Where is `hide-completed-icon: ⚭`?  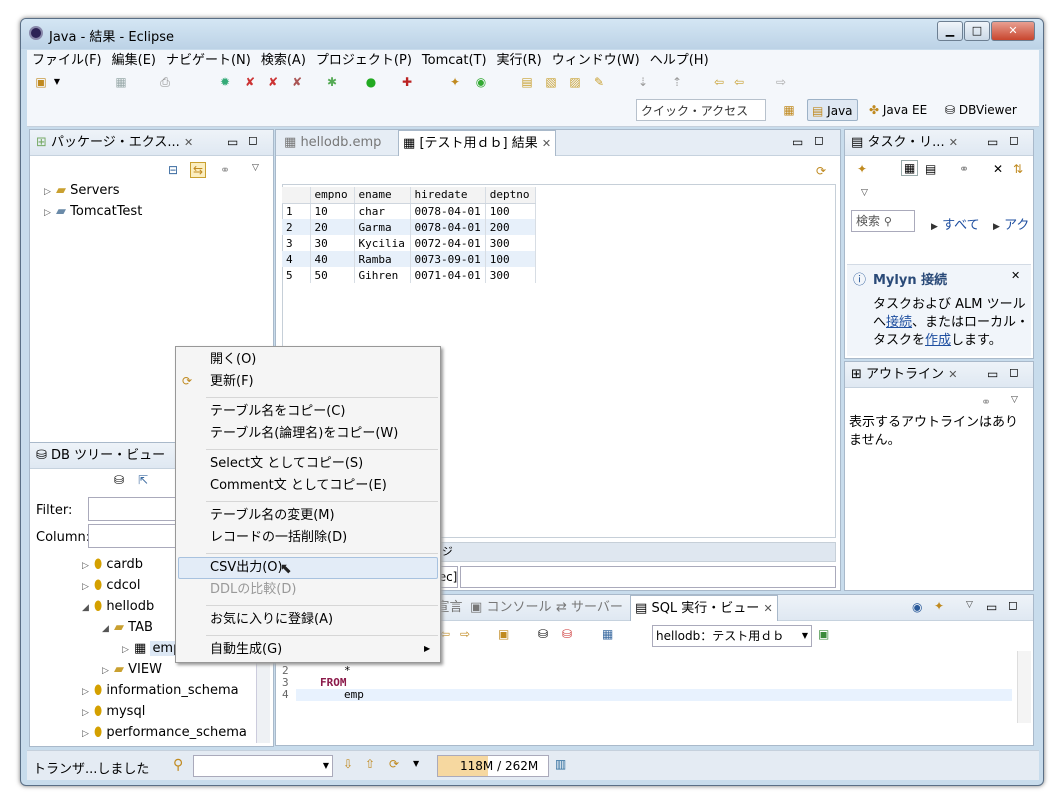
hide-completed-icon: ⚭ is located at coordinates (964, 169).